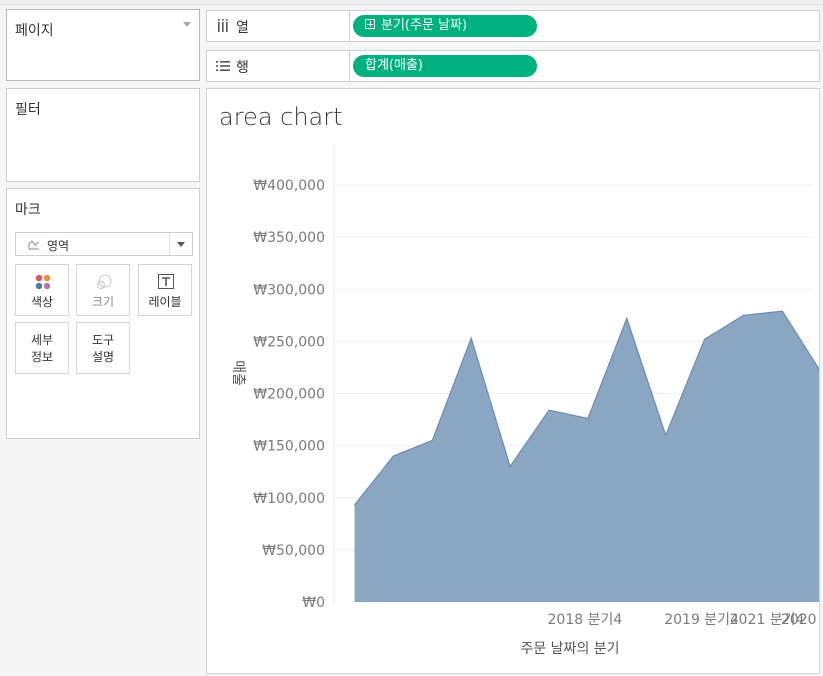 The width and height of the screenshot is (823, 676). Describe the element at coordinates (223, 66) in the screenshot. I see `rows-icon` at that location.